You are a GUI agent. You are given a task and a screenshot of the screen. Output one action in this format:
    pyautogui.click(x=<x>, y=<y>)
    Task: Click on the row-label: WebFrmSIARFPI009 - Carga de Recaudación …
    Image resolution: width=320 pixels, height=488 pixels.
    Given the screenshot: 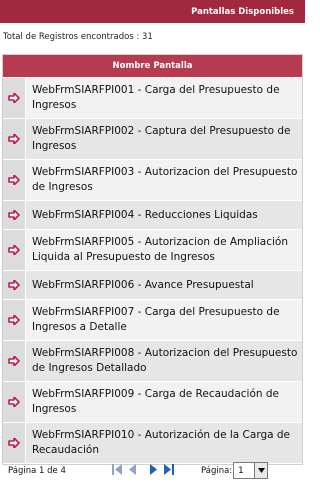 What is the action you would take?
    pyautogui.click(x=164, y=402)
    